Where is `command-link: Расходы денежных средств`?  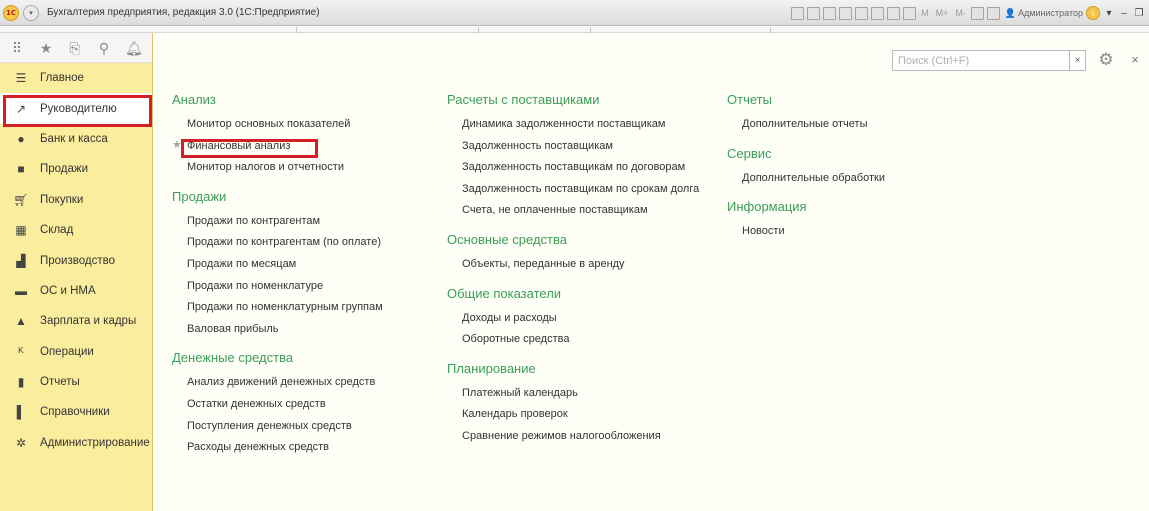 command-link: Расходы денежных средств is located at coordinates (309, 447).